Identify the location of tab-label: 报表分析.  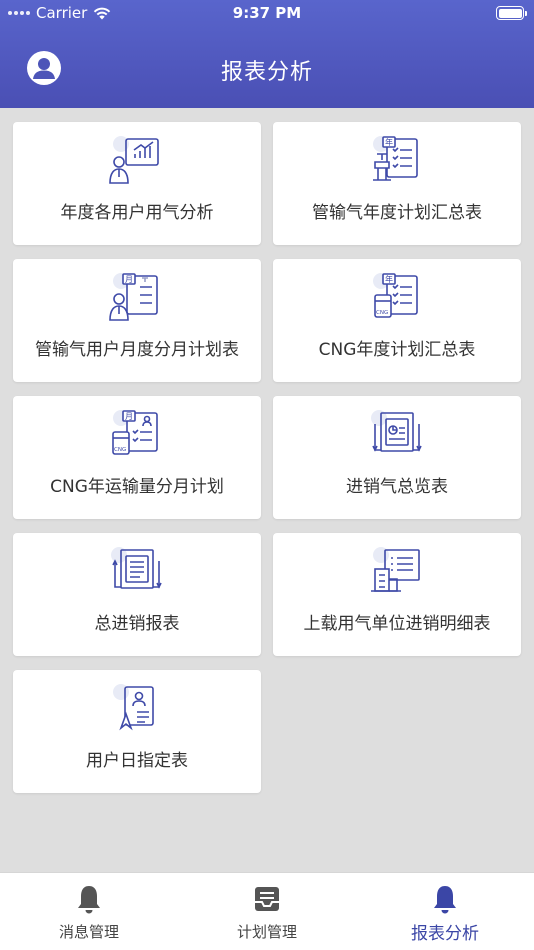
(445, 934).